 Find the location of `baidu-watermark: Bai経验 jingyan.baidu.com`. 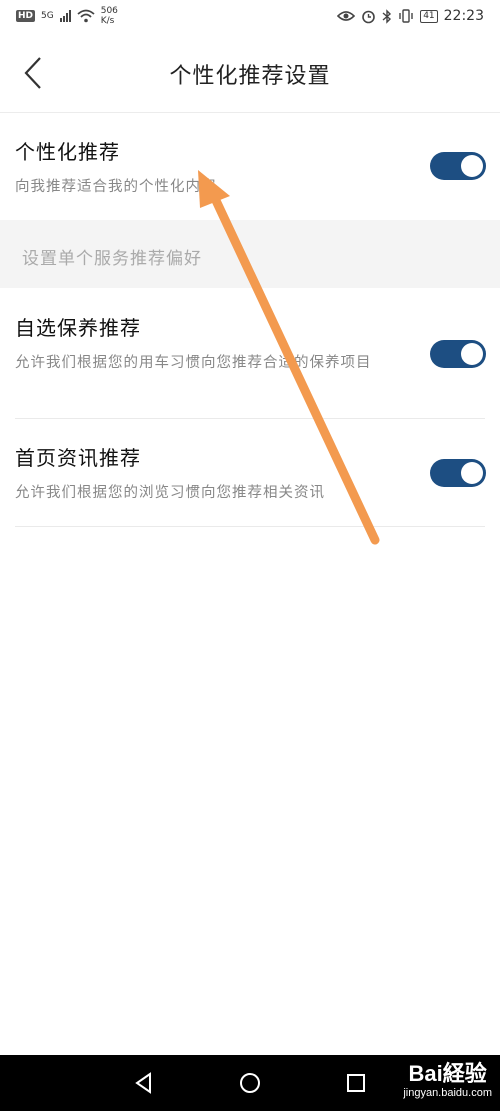

baidu-watermark: Bai経验 jingyan.baidu.com is located at coordinates (447, 1080).